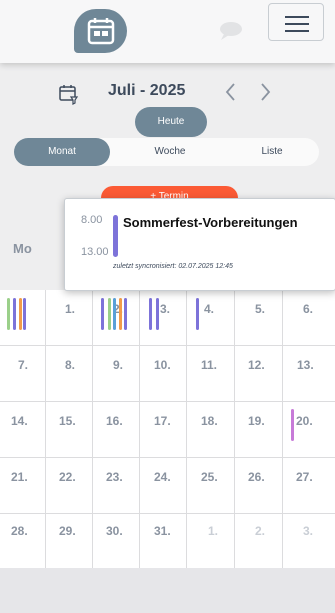  What do you see at coordinates (259, 374) in the screenshot?
I see `day-cell: 12.` at bounding box center [259, 374].